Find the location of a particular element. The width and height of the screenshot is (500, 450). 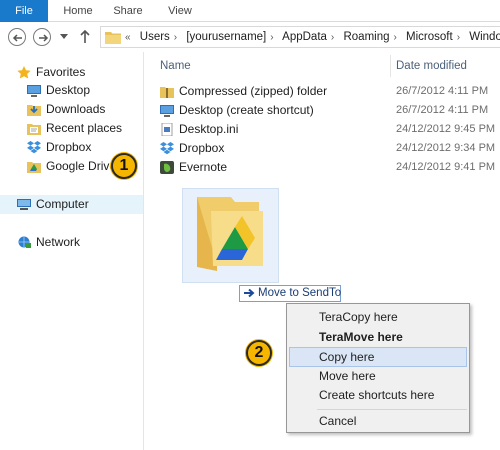

nav-item-recent-places: Recent places is located at coordinates (71, 128).